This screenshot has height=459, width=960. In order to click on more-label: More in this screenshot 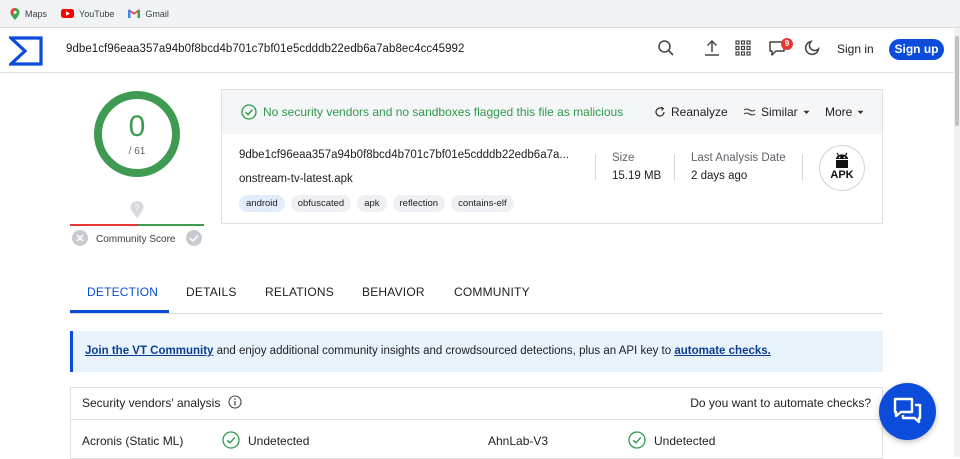, I will do `click(839, 112)`.